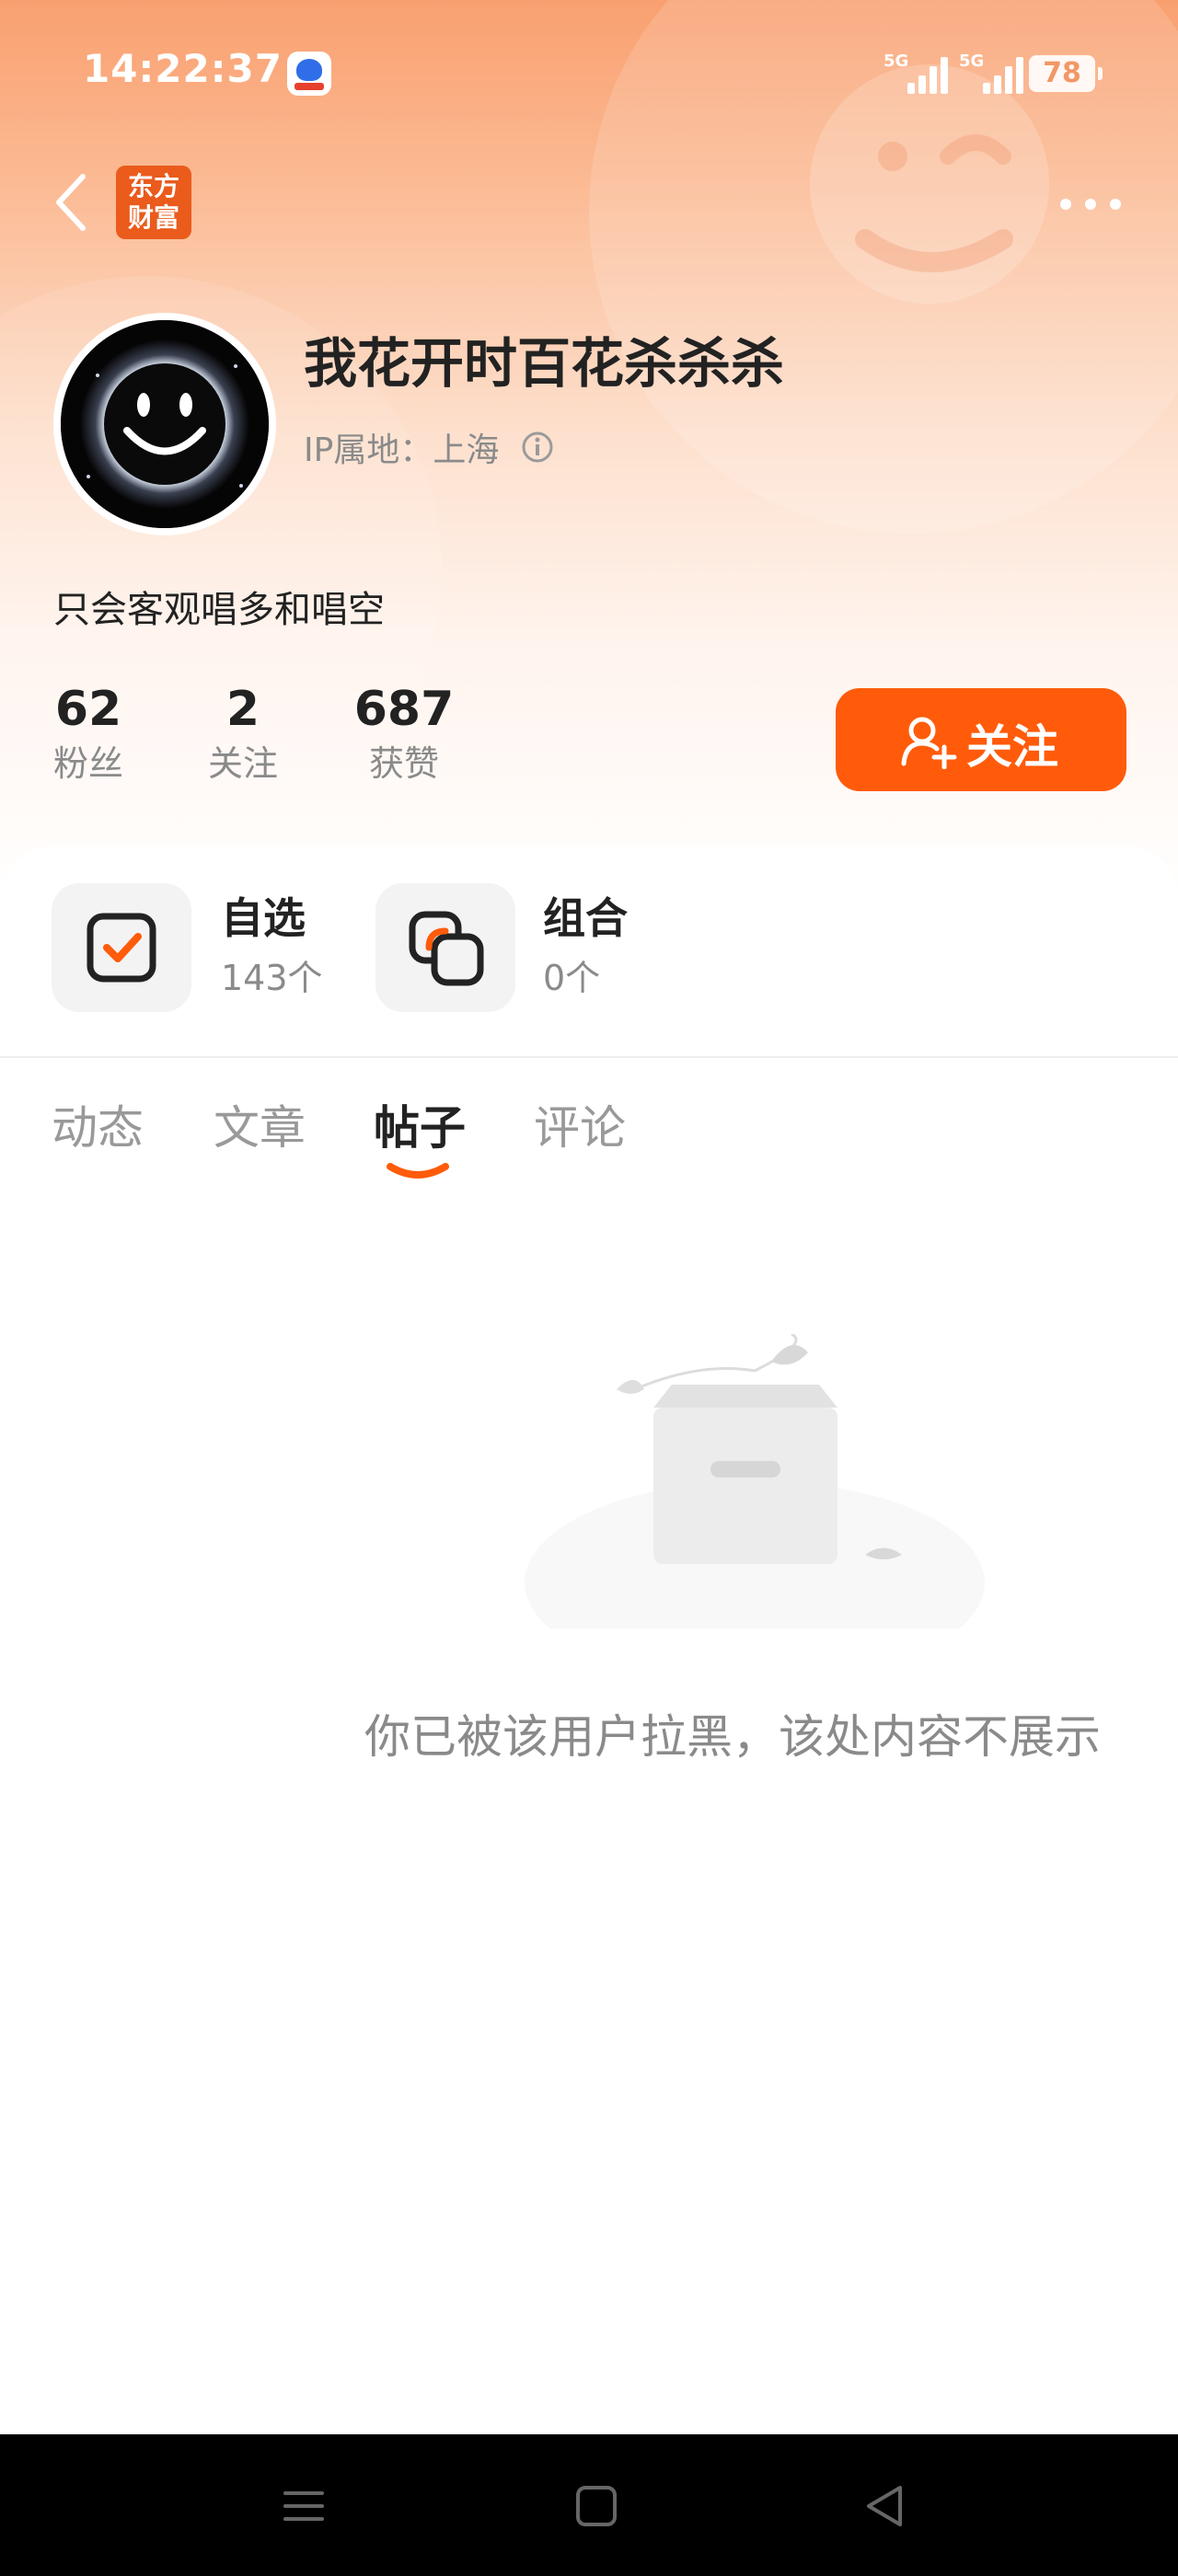 The image size is (1178, 2576). I want to click on stat-fans: 62 粉丝, so click(88, 735).